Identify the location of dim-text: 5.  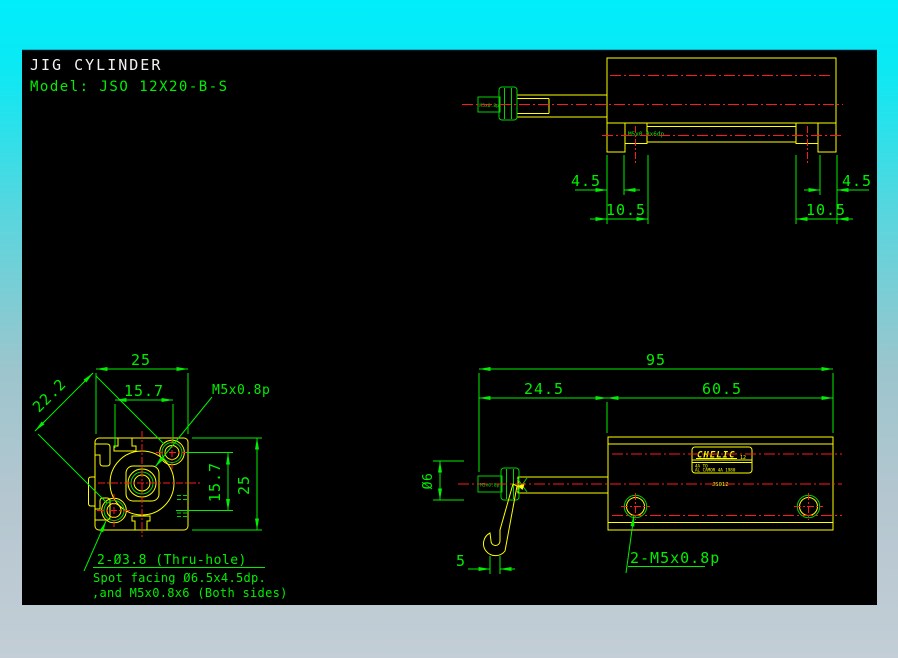
(461, 561).